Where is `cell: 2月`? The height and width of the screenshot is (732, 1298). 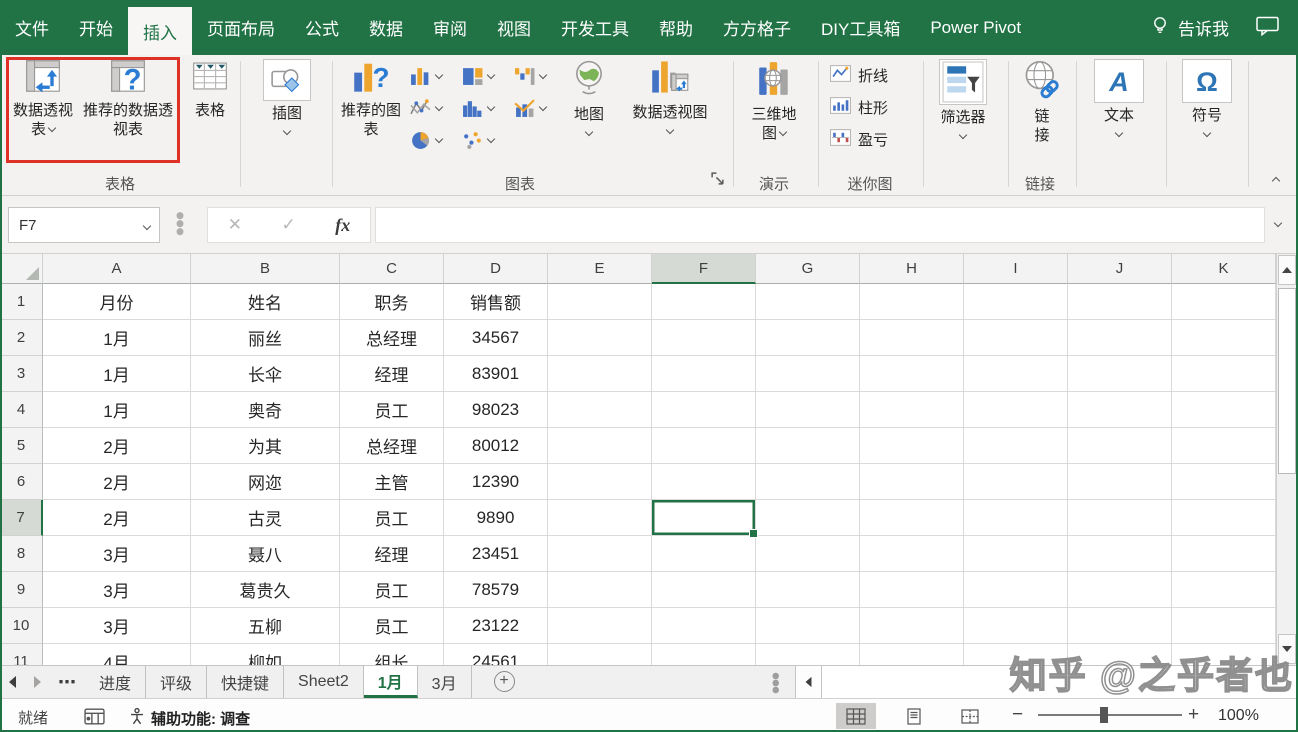
cell: 2月 is located at coordinates (117, 482).